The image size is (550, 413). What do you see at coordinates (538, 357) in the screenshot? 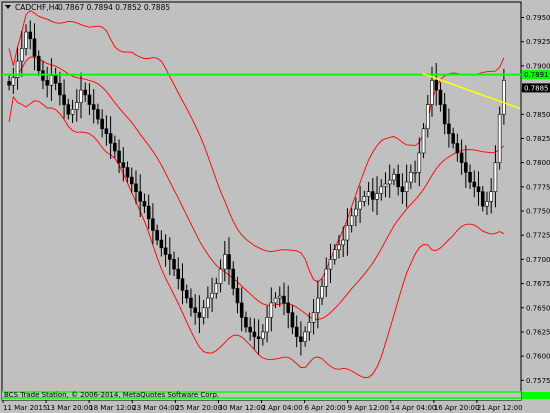
I see `y-tick-label: 0.7600` at bounding box center [538, 357].